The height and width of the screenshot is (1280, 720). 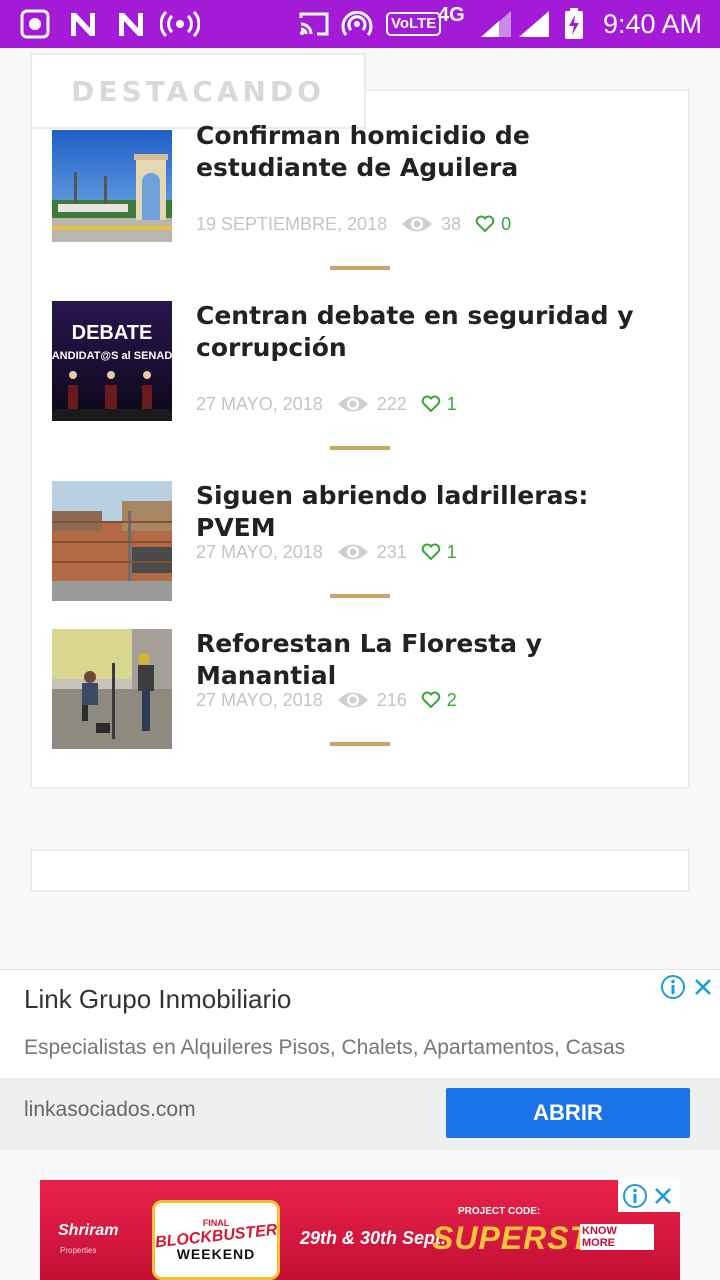 What do you see at coordinates (434, 332) in the screenshot?
I see `news-title: Centran debate en seguridad y corrupción` at bounding box center [434, 332].